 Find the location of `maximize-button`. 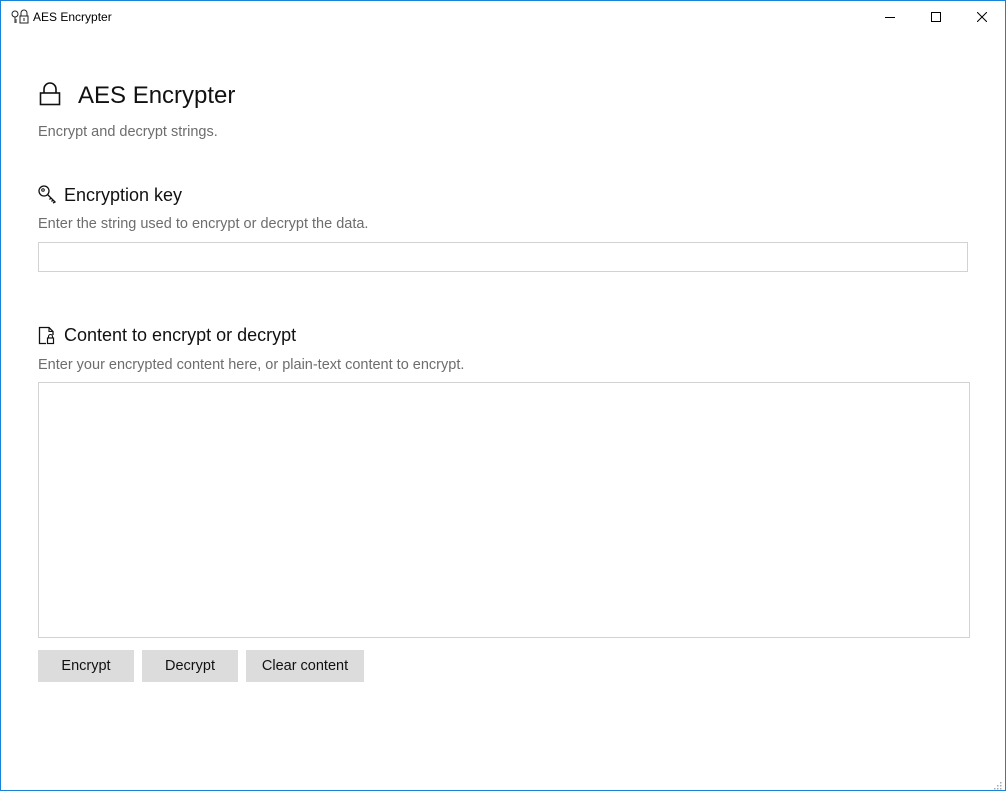

maximize-button is located at coordinates (936, 16).